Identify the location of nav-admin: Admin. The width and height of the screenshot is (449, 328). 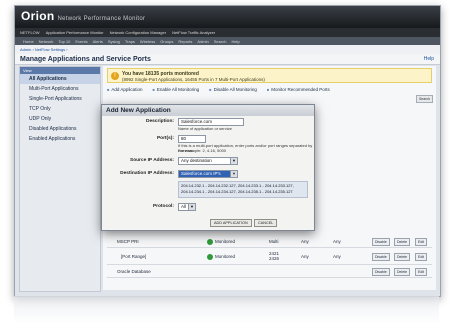
(202, 41).